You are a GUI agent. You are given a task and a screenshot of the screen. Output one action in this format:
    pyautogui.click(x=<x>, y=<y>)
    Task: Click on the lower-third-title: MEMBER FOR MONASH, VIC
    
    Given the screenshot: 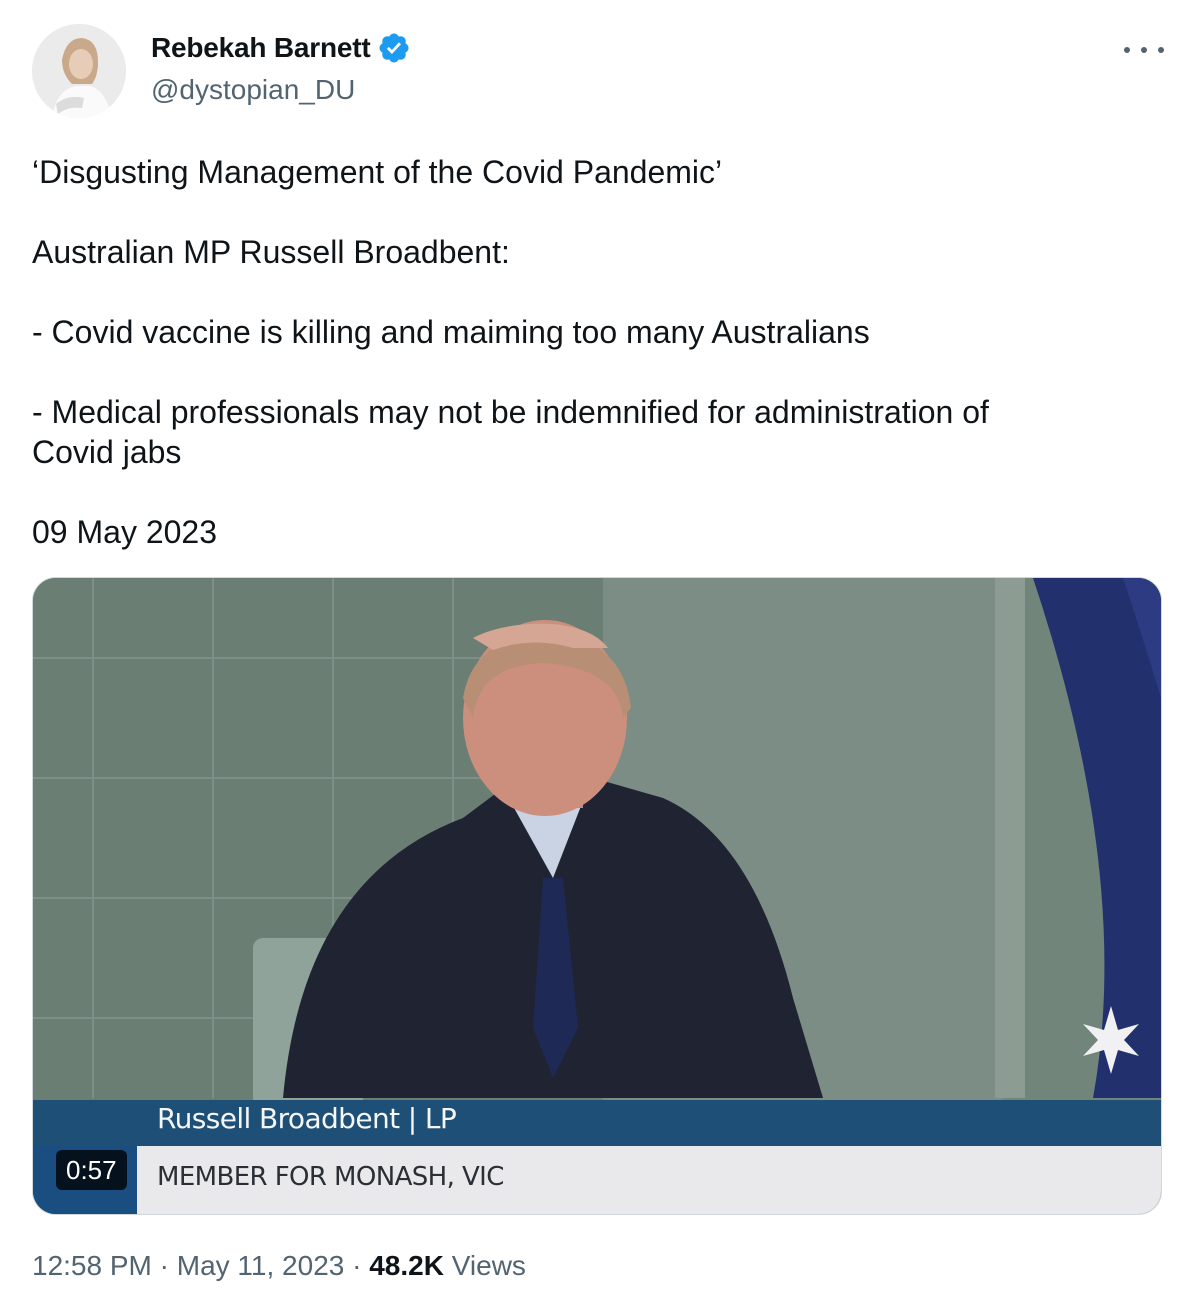 What is the action you would take?
    pyautogui.click(x=330, y=1177)
    